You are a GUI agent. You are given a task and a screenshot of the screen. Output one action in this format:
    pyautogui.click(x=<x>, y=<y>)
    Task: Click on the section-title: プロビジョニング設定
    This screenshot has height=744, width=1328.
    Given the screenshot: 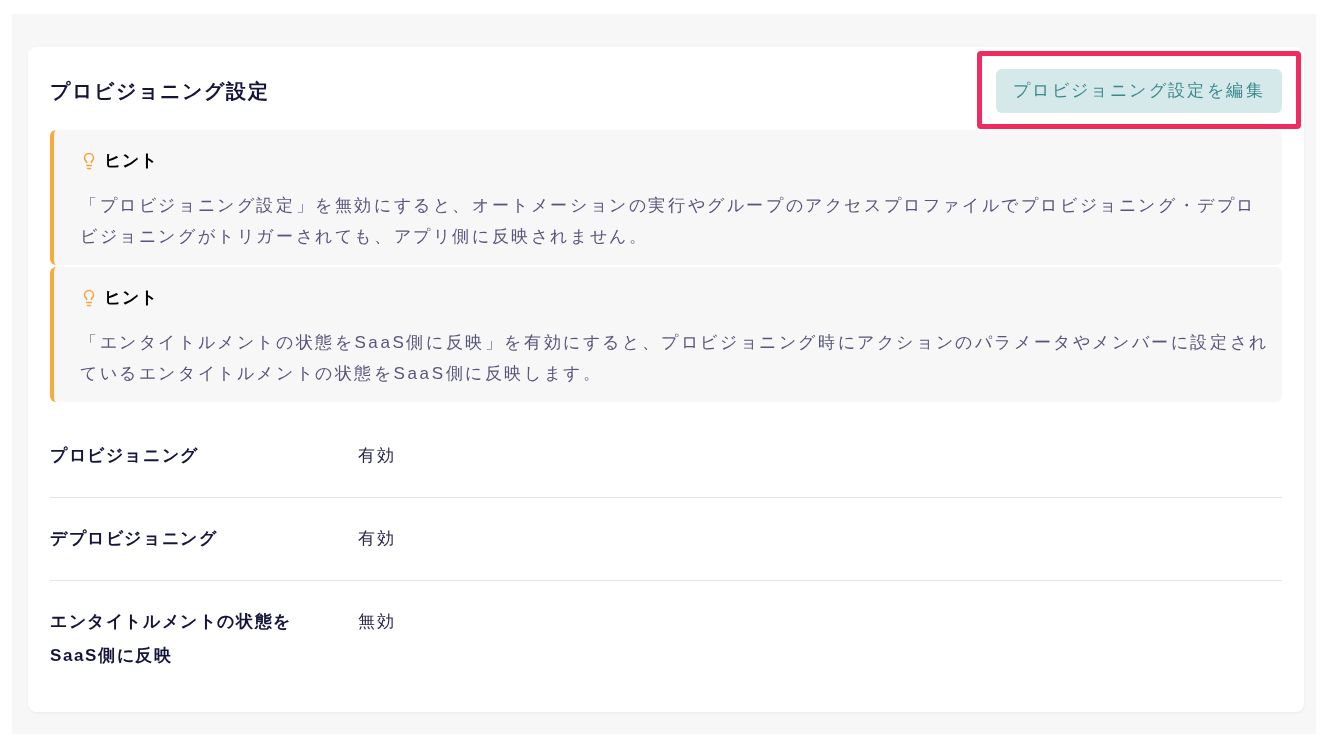 What is the action you would take?
    pyautogui.click(x=160, y=91)
    